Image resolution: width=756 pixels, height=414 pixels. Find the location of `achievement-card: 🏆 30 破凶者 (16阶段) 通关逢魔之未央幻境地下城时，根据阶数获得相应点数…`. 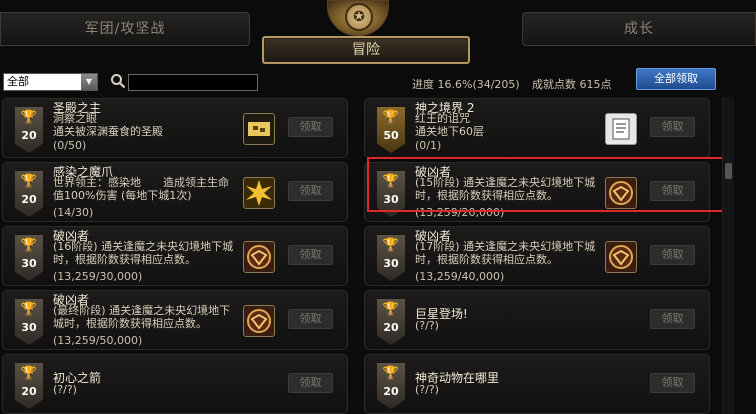

achievement-card: 🏆 30 破凶者 (16阶段) 通关逢魔之未央幻境地下城时，根据阶数获得相应点数… is located at coordinates (175, 256).